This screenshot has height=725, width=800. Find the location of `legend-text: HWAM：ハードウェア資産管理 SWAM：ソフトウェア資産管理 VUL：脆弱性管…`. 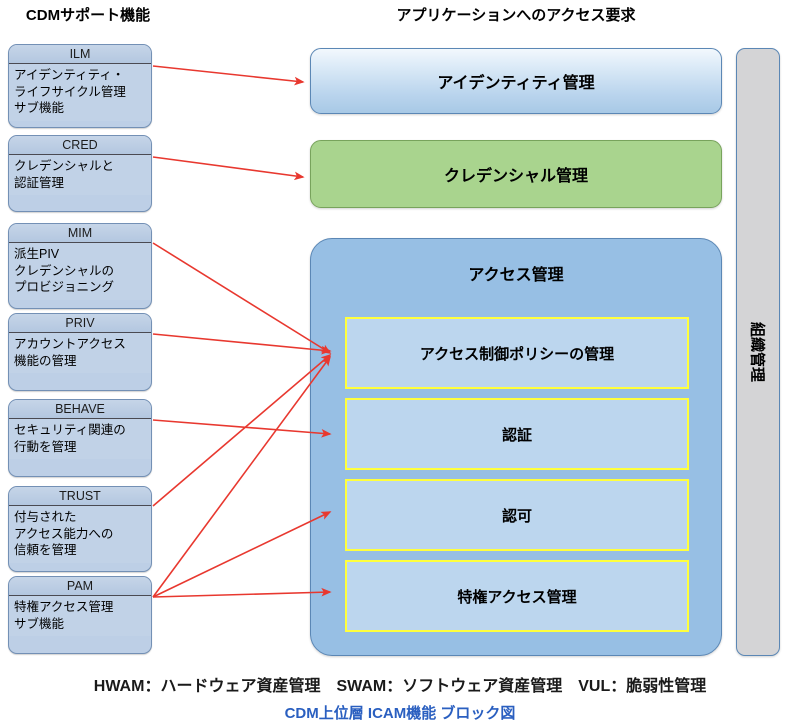

legend-text: HWAM：ハードウェア資産管理 SWAM：ソフトウェア資産管理 VUL：脆弱性管… is located at coordinates (400, 686).